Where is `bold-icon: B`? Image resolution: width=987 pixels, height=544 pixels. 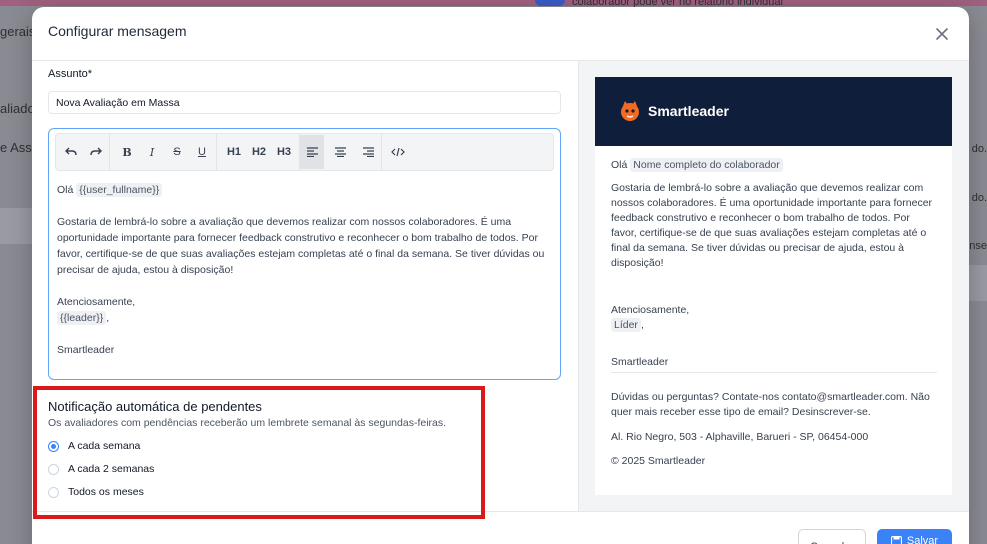 bold-icon: B is located at coordinates (127, 152).